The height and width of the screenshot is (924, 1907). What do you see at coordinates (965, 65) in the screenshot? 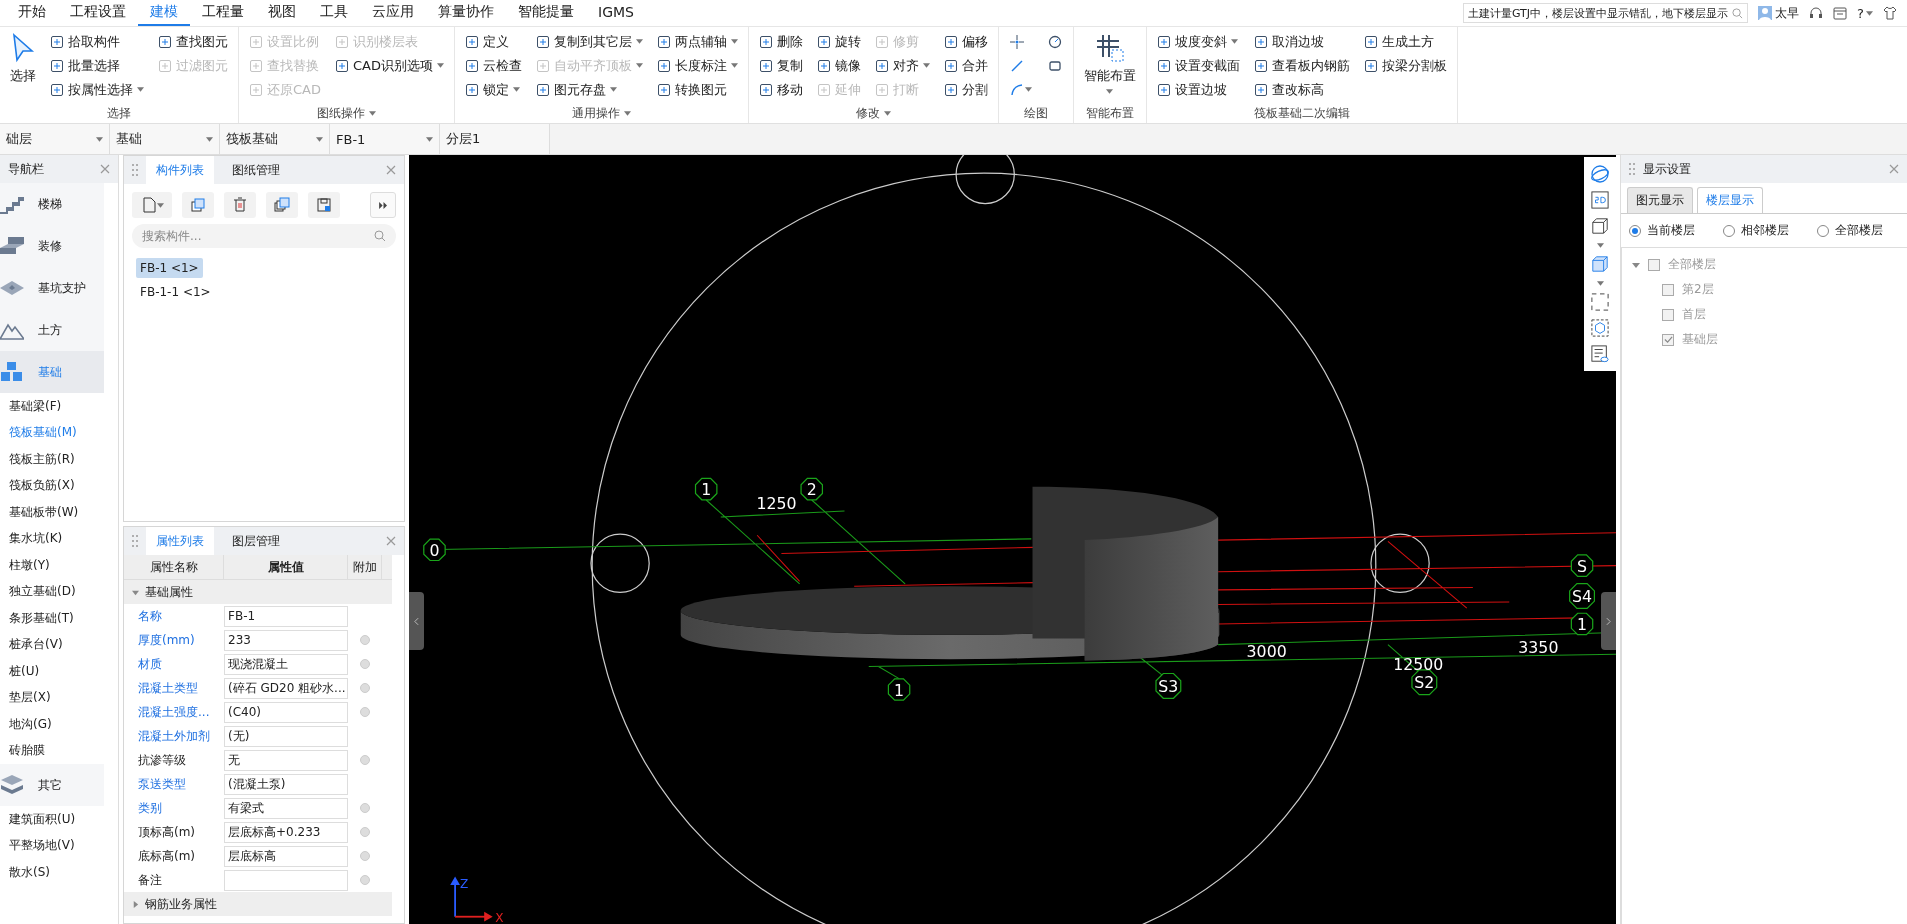
I see `ribbon-button: 合并` at bounding box center [965, 65].